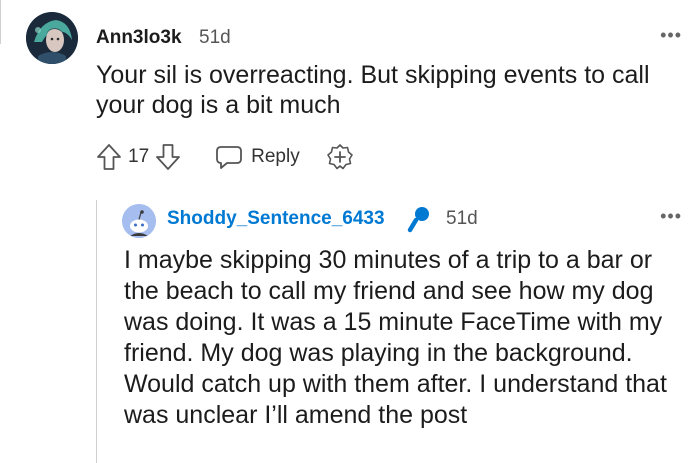  I want to click on thread-line-top, so click(2, 22).